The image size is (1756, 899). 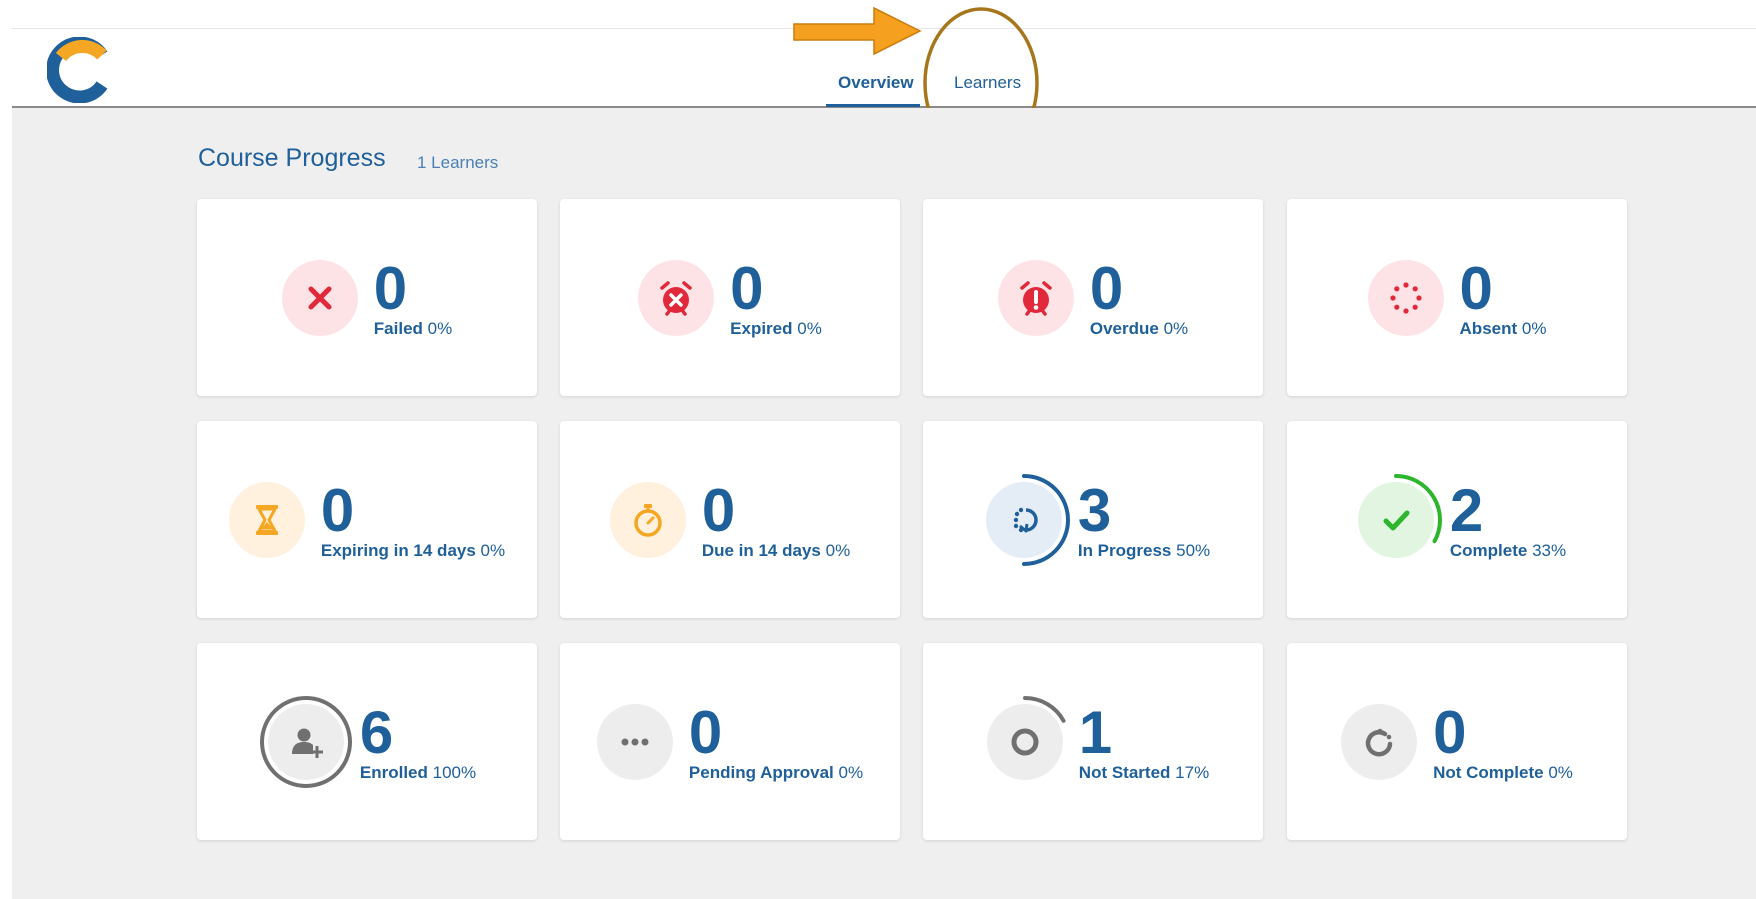 I want to click on alarm-x-icon, so click(x=676, y=297).